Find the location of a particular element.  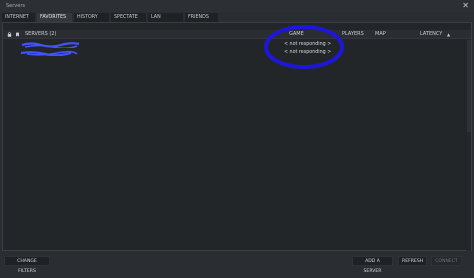

tab-history: HISTORY is located at coordinates (92, 17).